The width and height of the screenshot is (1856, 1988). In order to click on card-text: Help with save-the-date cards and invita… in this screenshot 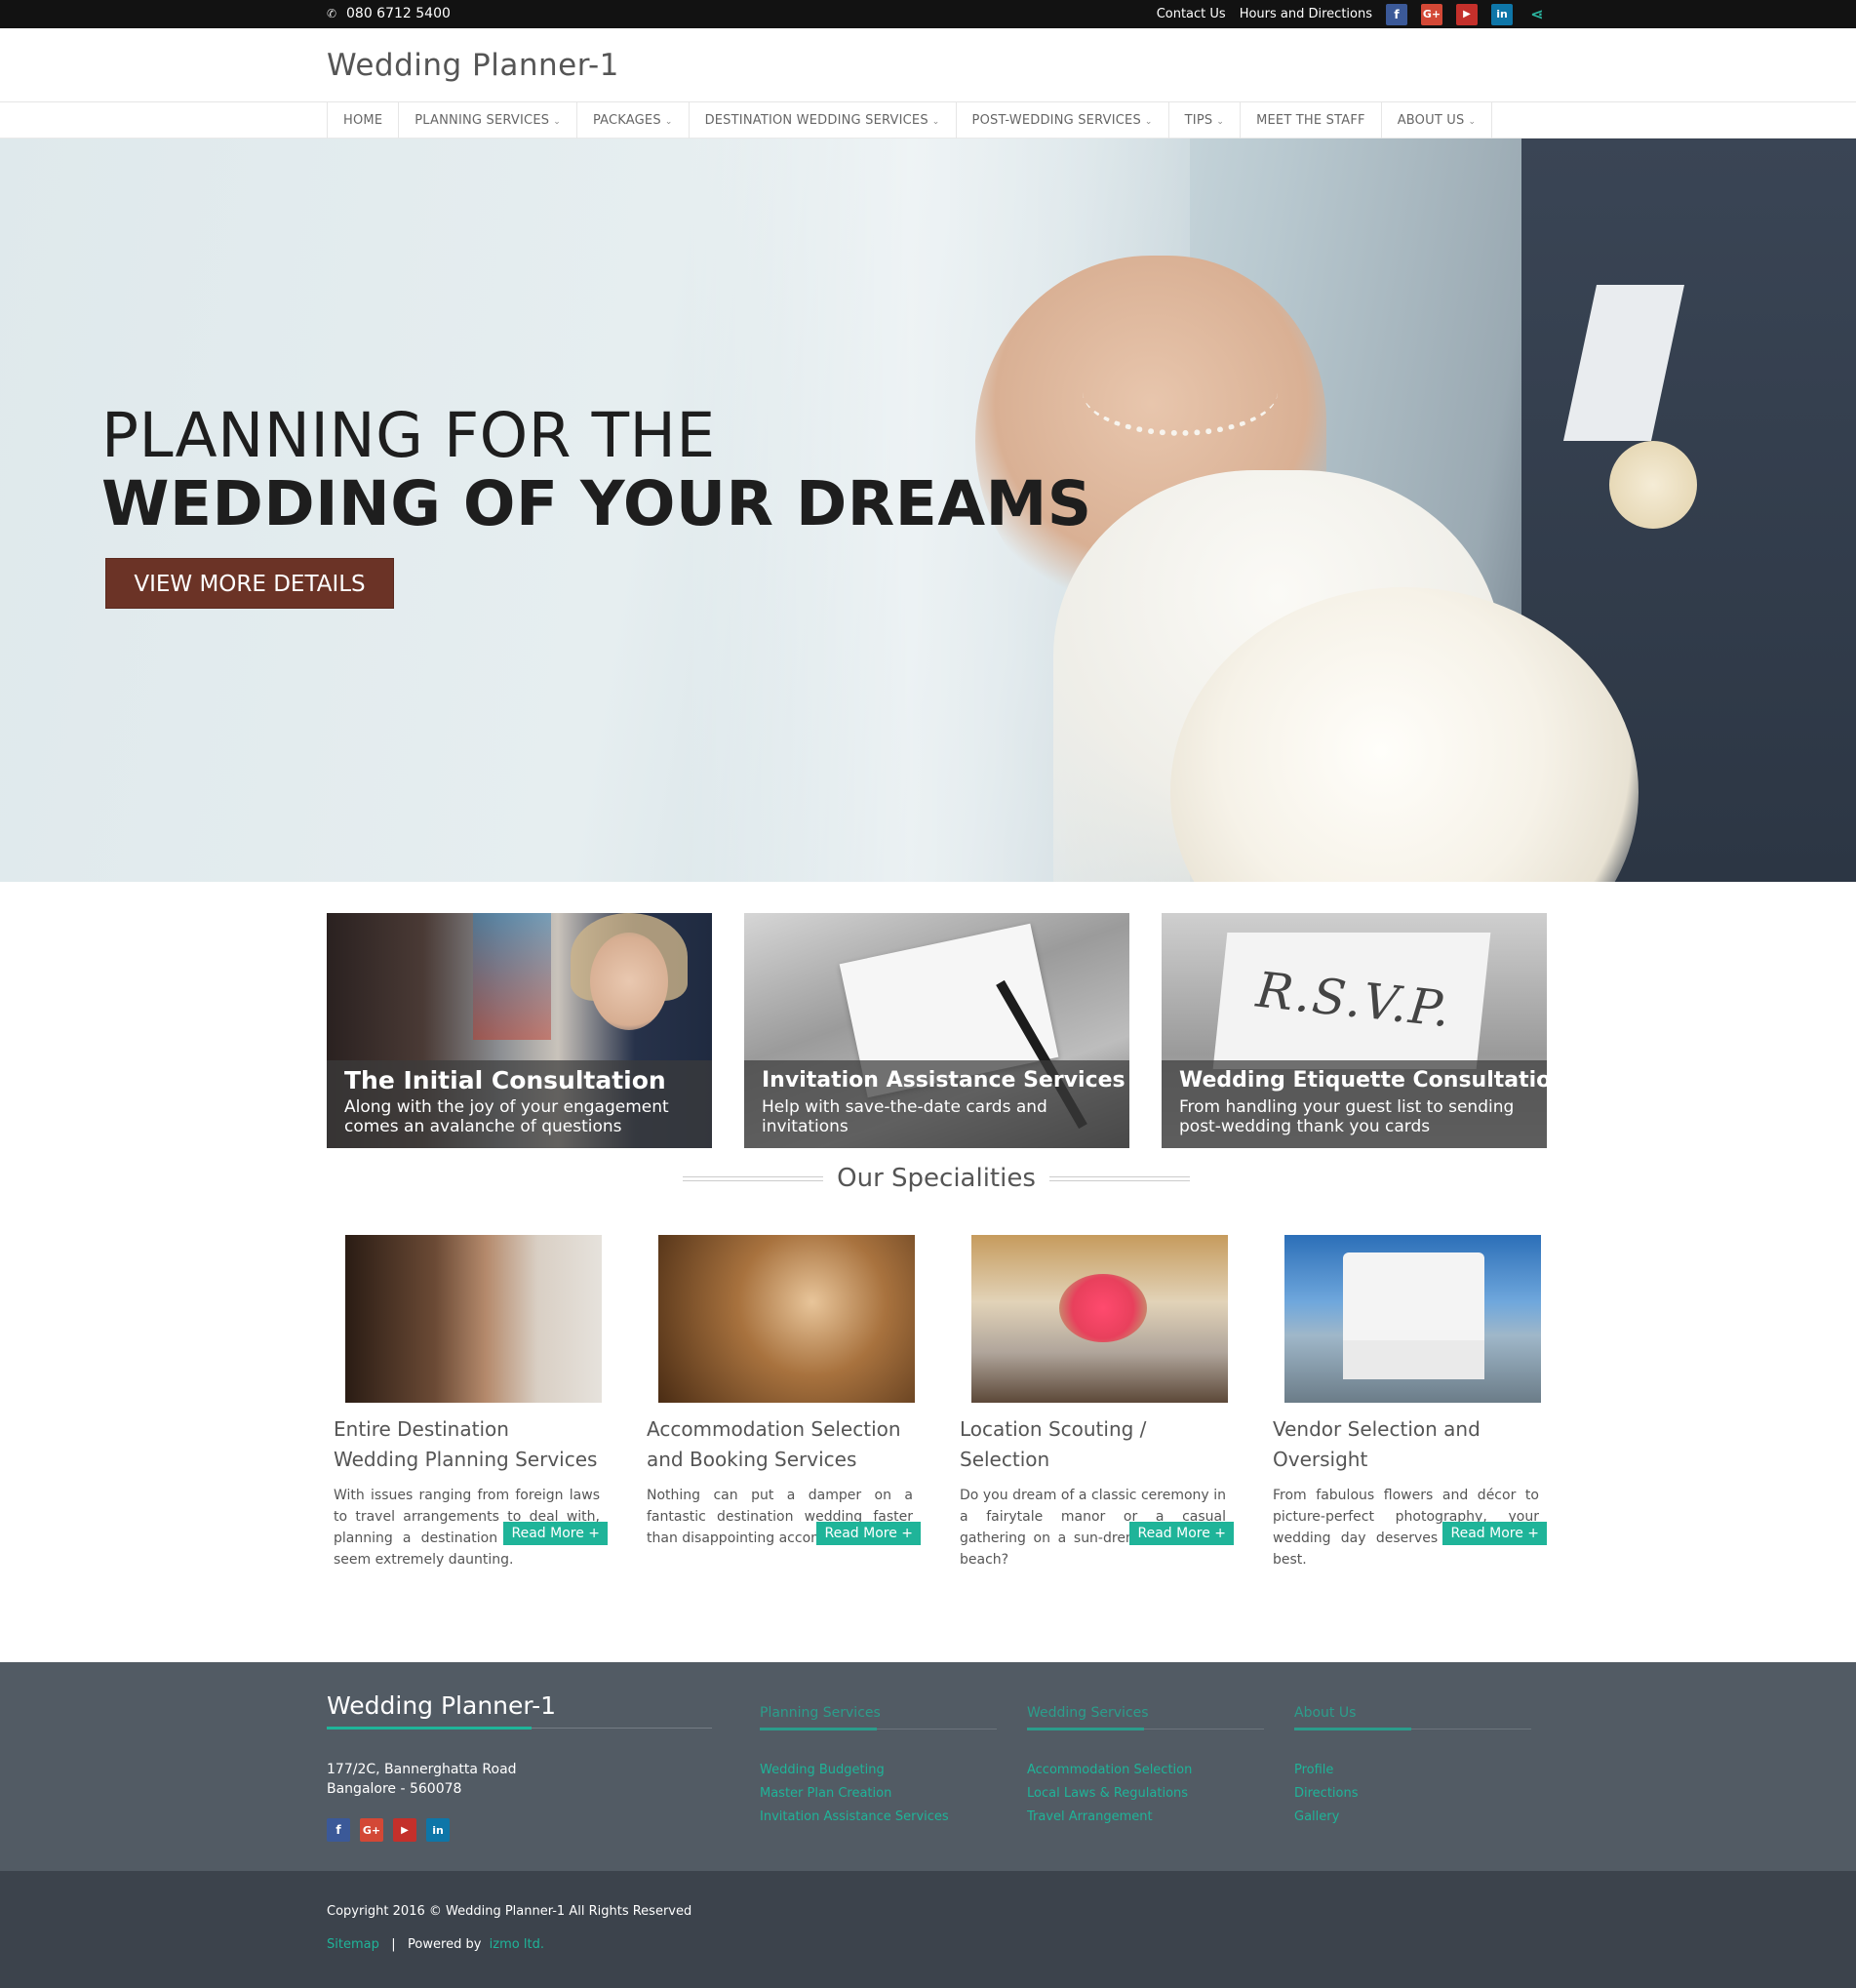, I will do `click(904, 1116)`.